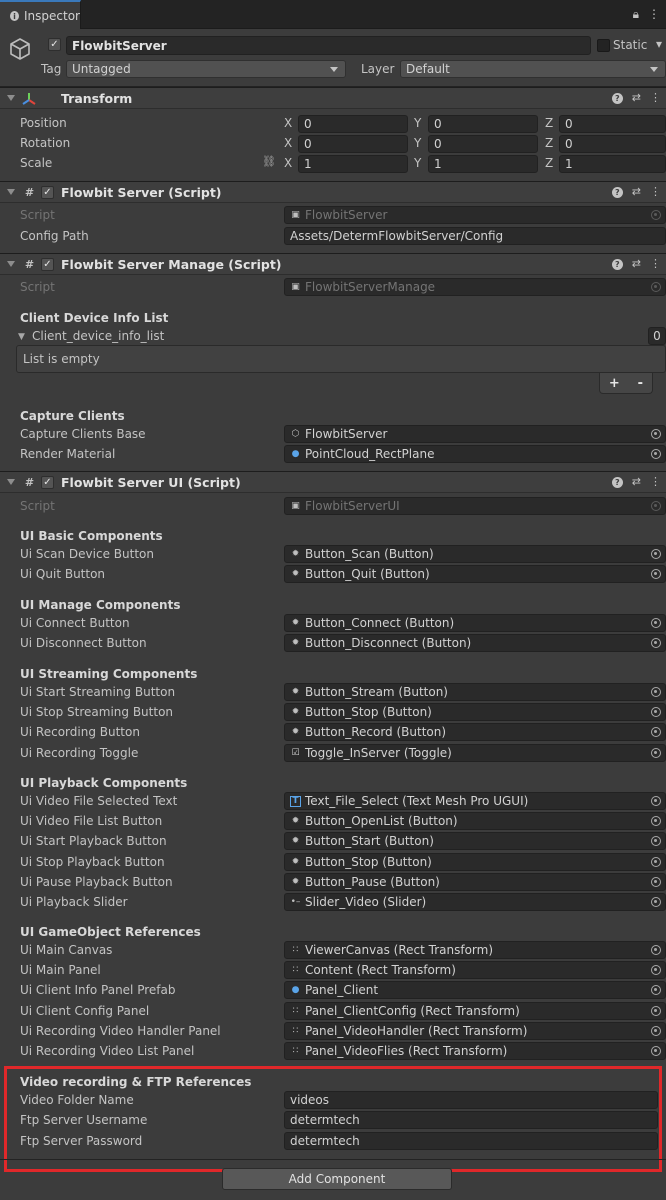 This screenshot has height=1200, width=666. I want to click on ui-reference-field: ✹ Button_Pause (Button), so click(475, 881).